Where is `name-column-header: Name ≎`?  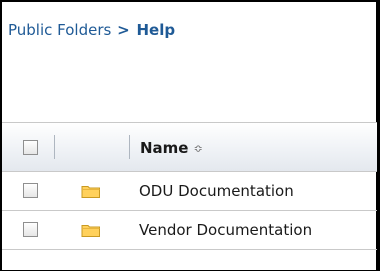 name-column-header: Name ≎ is located at coordinates (171, 148).